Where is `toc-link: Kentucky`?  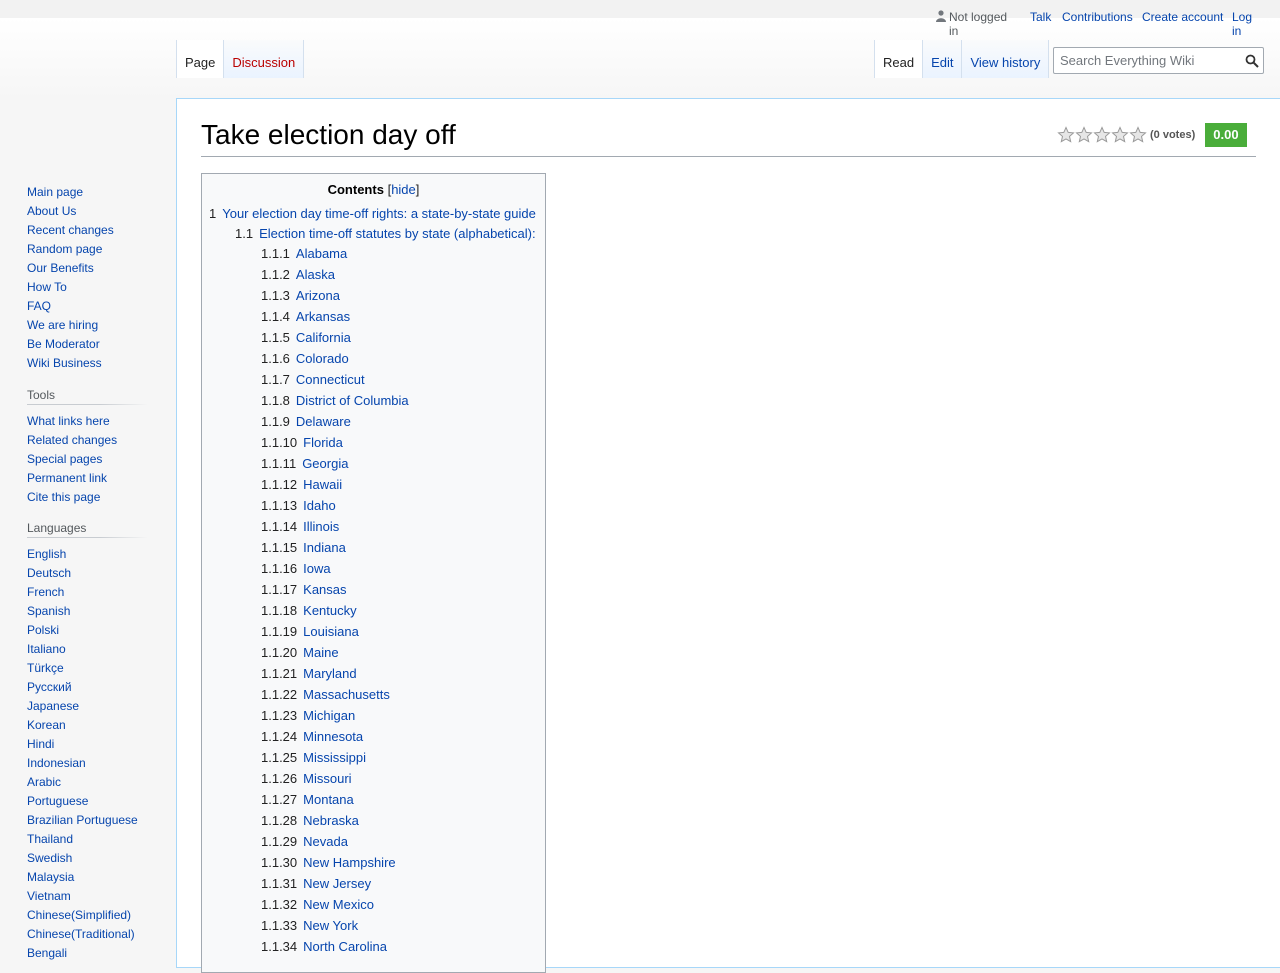
toc-link: Kentucky is located at coordinates (329, 610).